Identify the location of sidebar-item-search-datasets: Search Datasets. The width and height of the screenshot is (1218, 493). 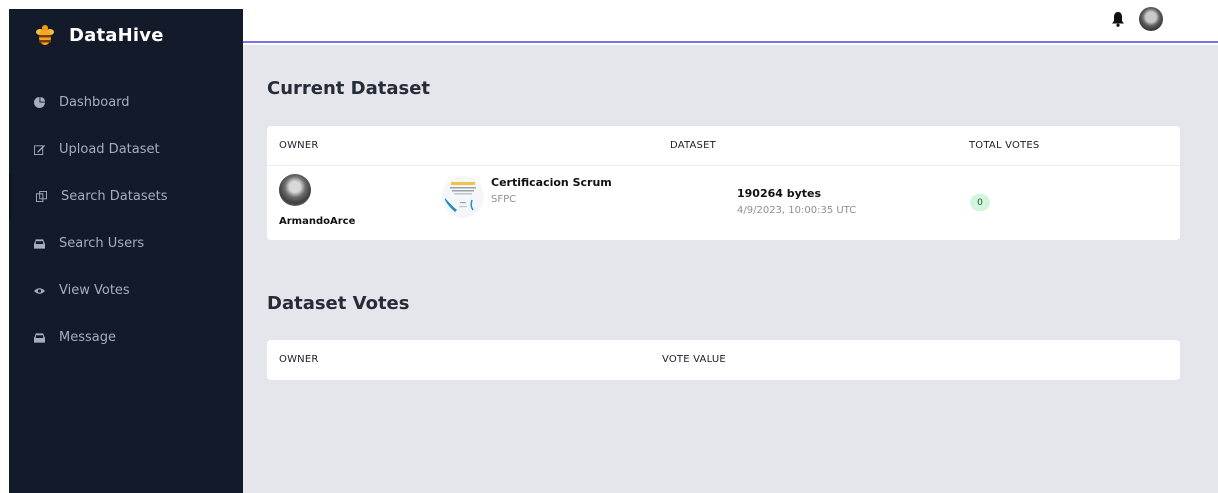
(126, 196).